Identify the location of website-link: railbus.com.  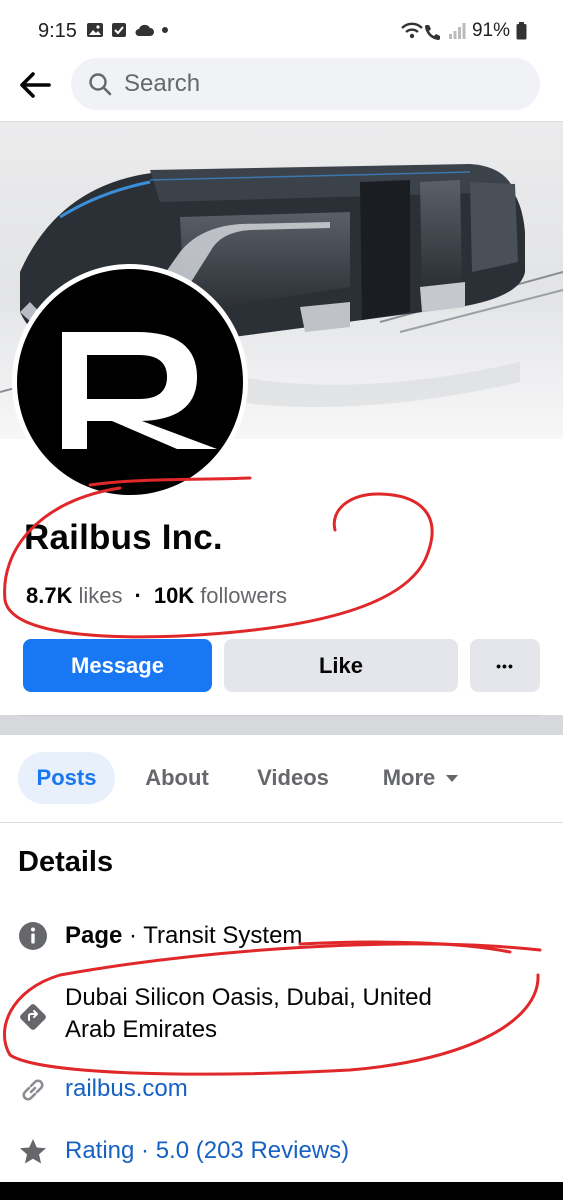
(126, 1089).